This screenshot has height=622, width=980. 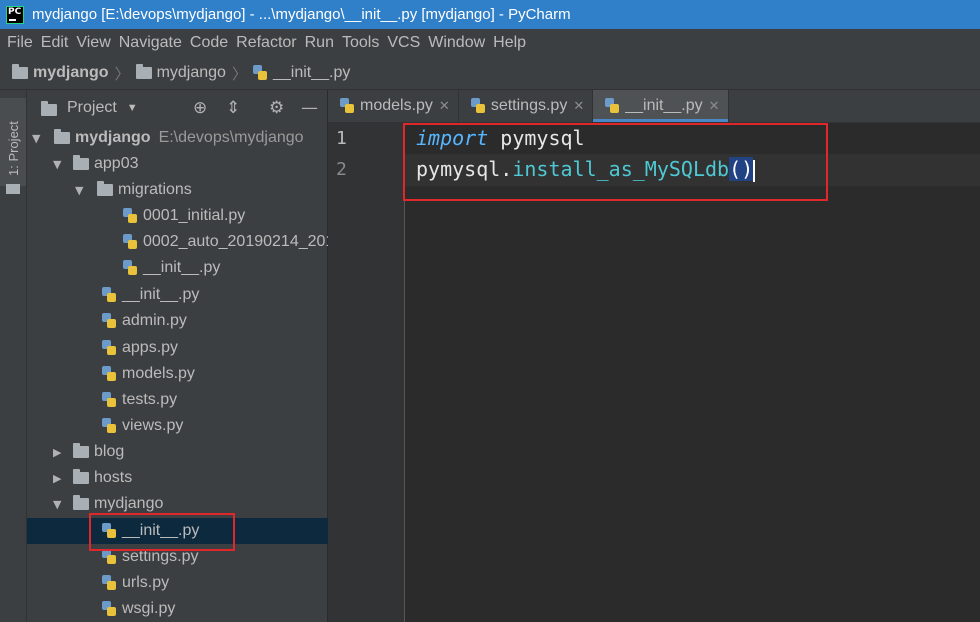 I want to click on tab-label: models.py, so click(x=396, y=105).